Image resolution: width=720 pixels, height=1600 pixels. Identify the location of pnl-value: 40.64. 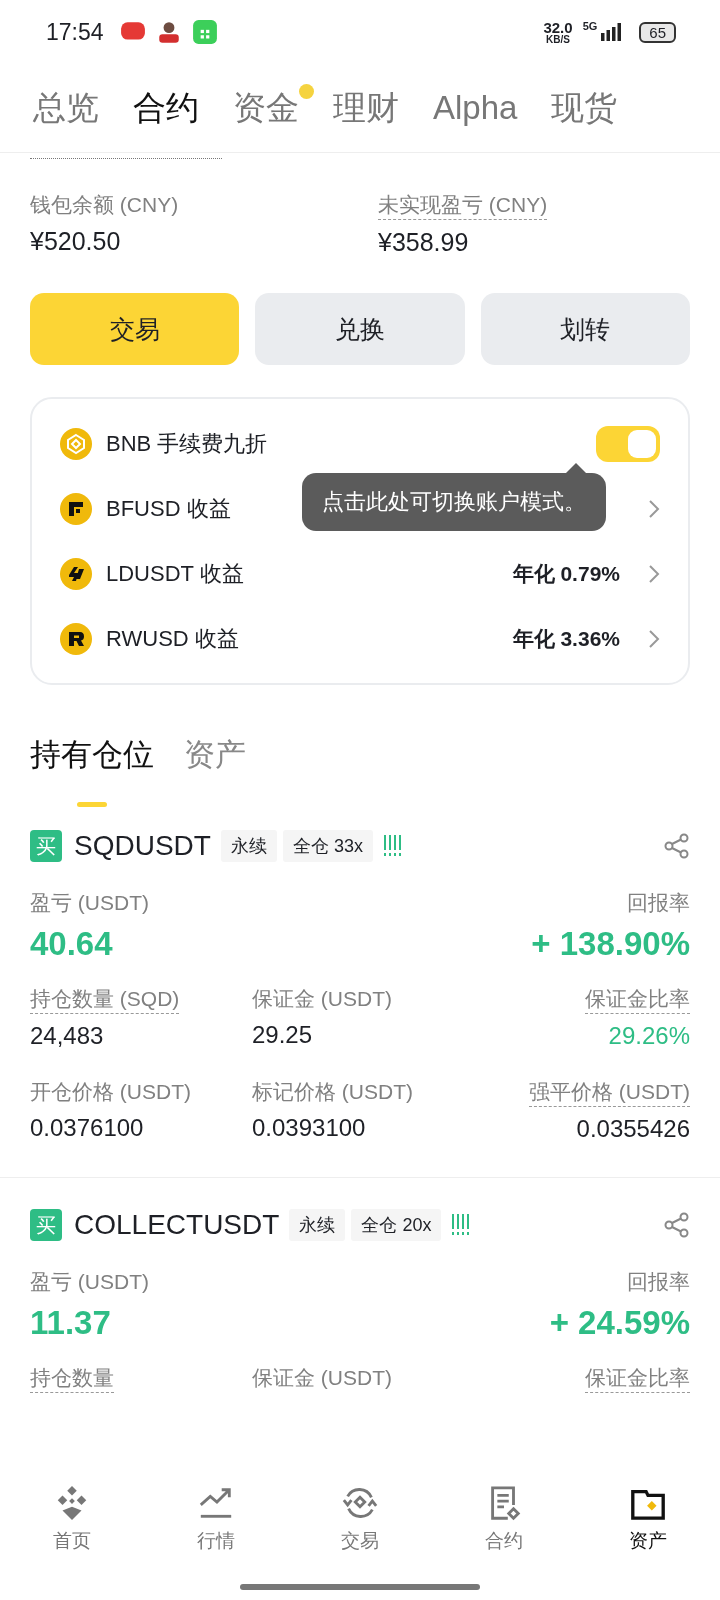
(71, 944).